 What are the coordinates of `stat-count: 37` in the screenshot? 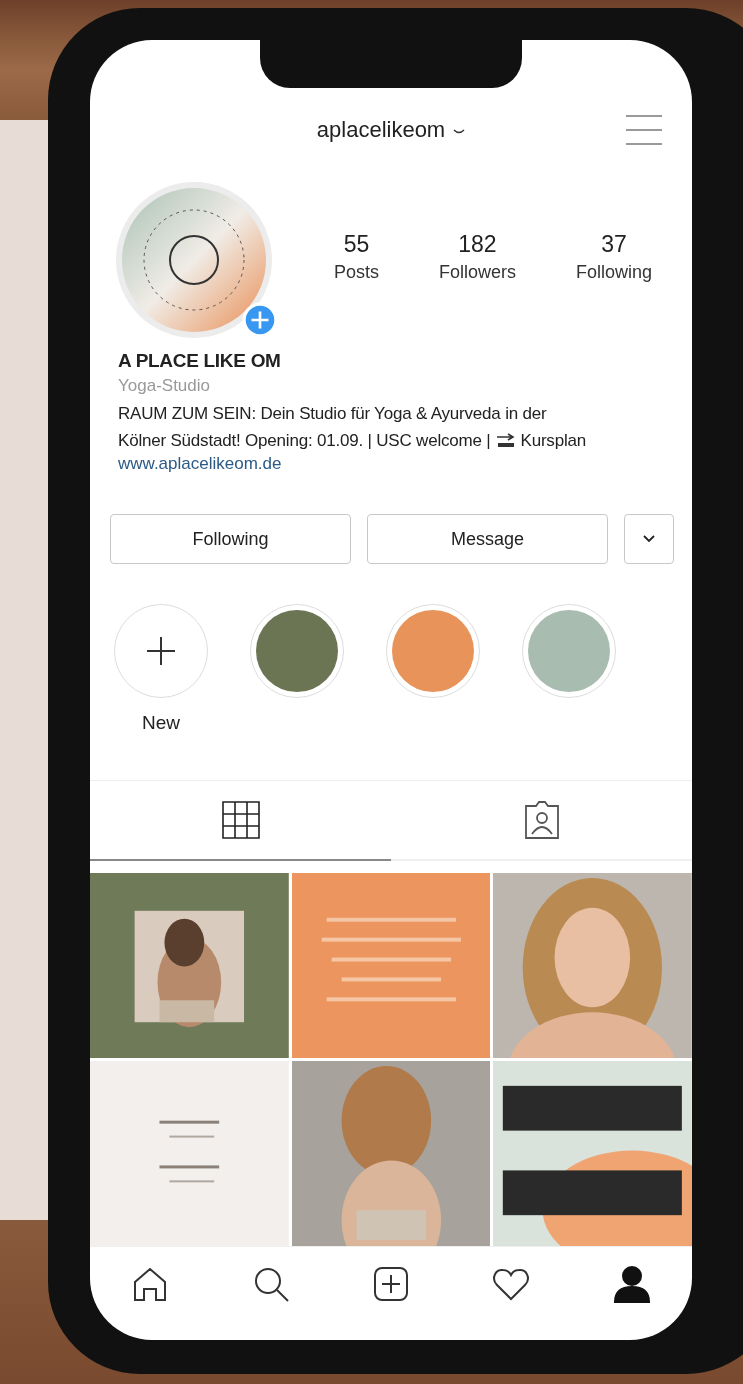 It's located at (614, 244).